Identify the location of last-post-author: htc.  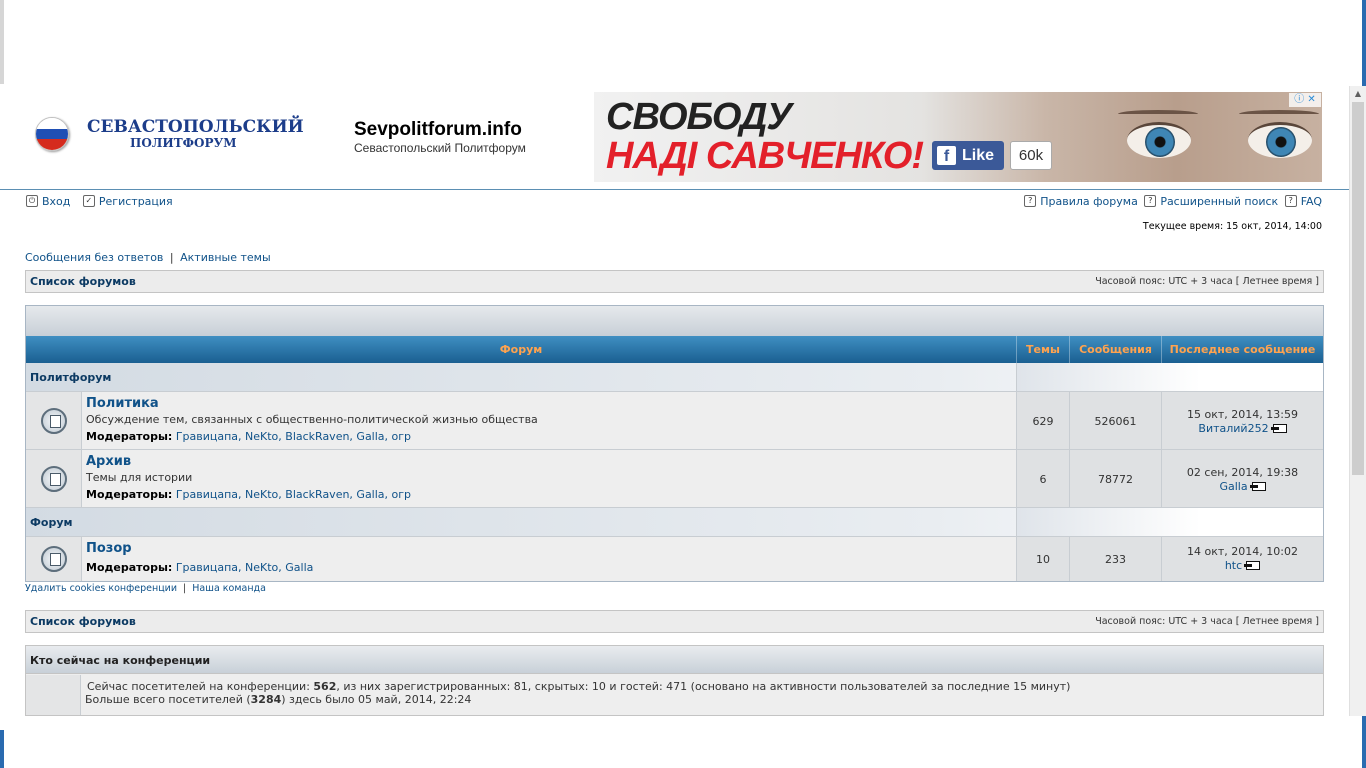
(1242, 565).